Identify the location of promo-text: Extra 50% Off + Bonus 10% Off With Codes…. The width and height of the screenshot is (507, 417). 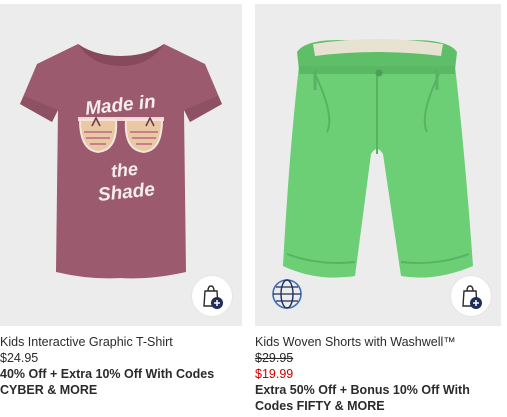
(362, 398).